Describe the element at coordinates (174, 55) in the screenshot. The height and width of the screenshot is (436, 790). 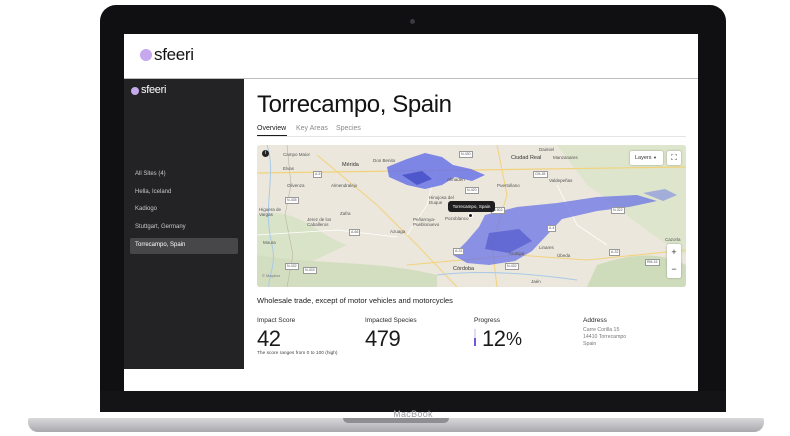
I see `app-logo: sfeeri` at that location.